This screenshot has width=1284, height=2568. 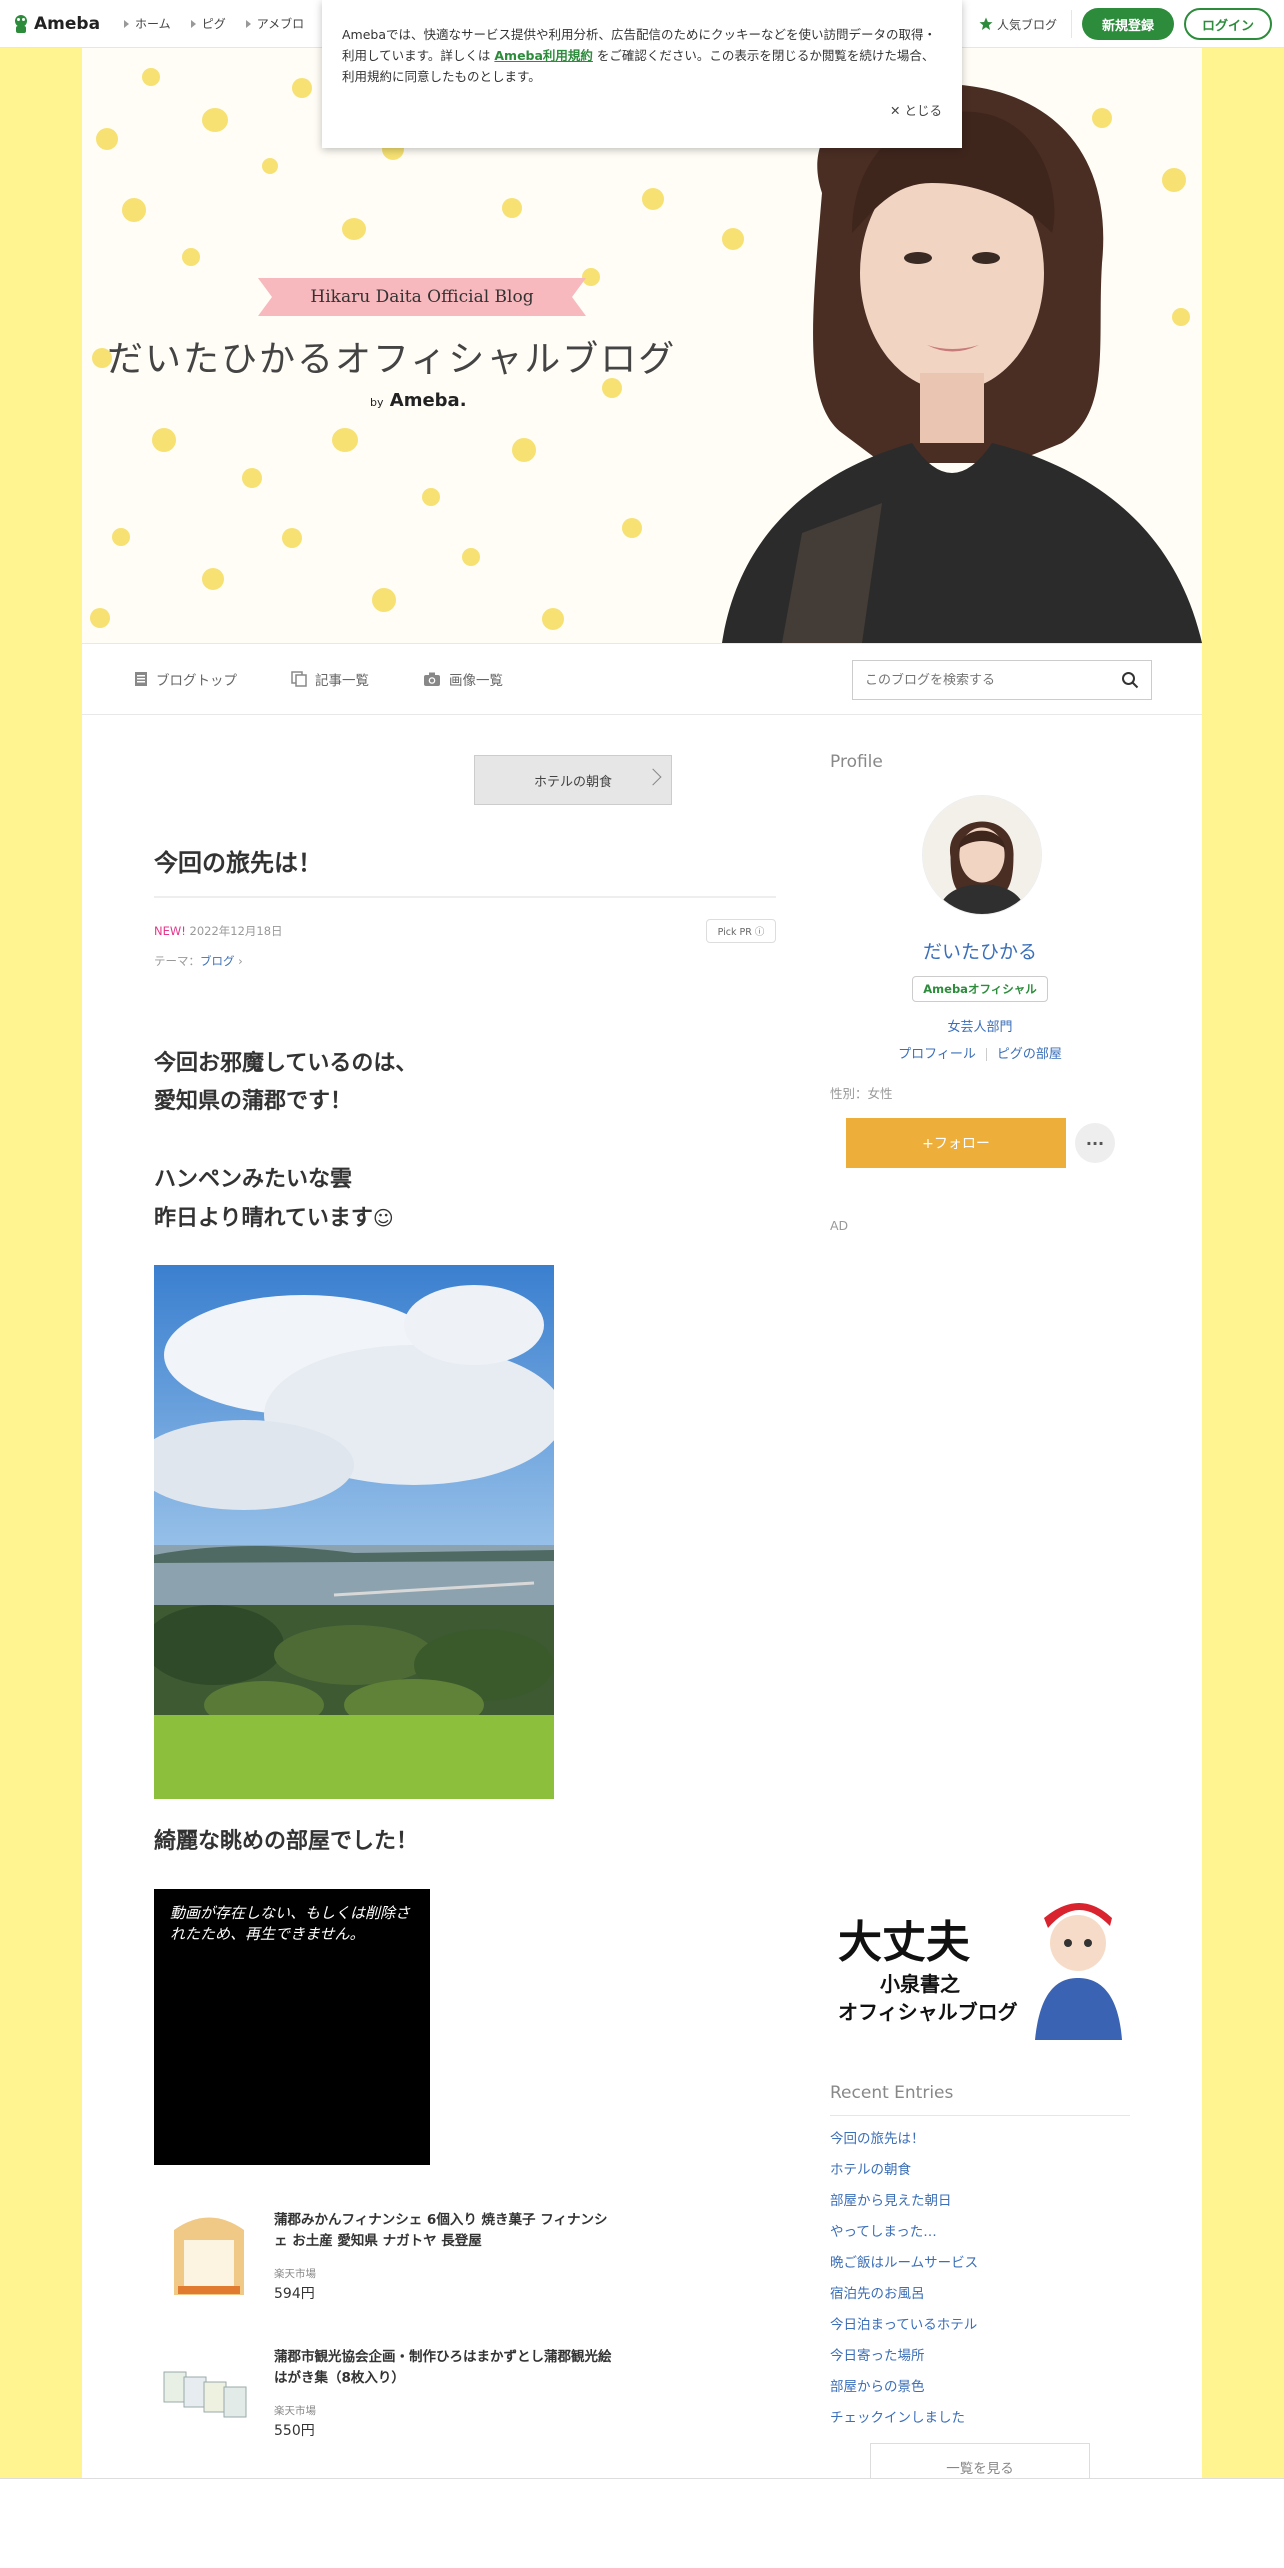 What do you see at coordinates (985, 680) in the screenshot?
I see `blog-search-input` at bounding box center [985, 680].